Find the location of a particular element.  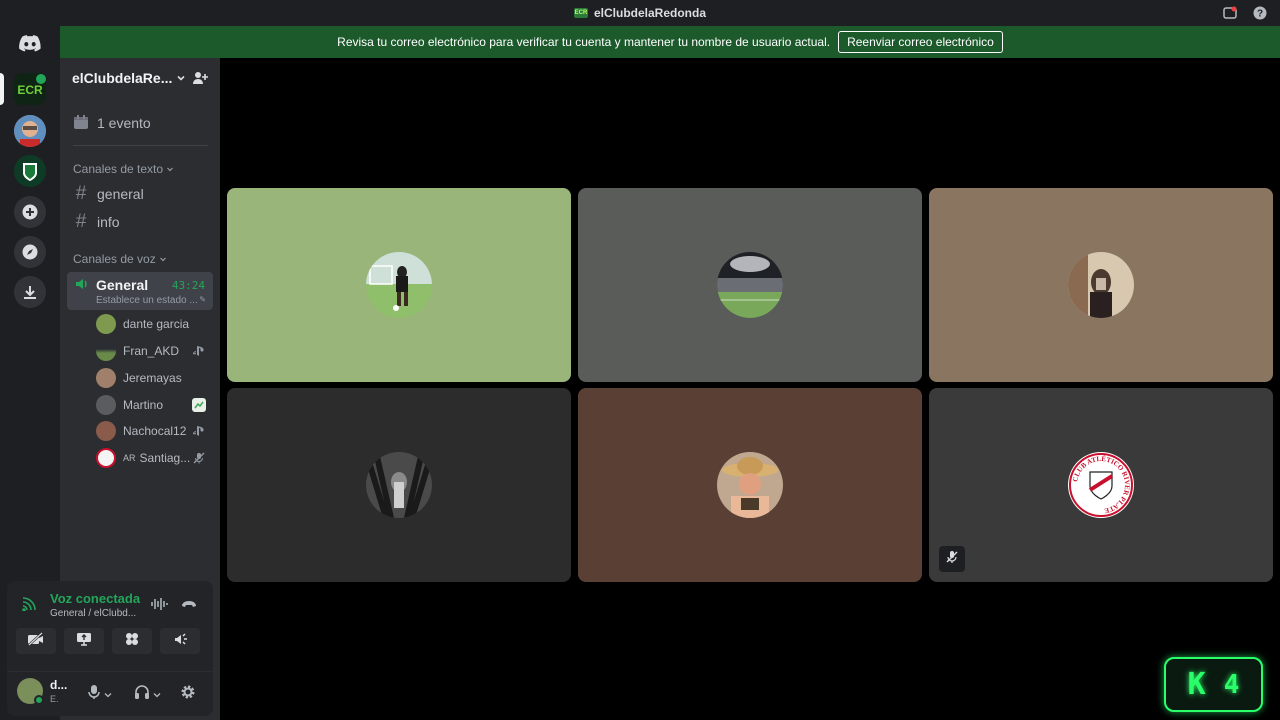

activities-icon is located at coordinates (132, 641).